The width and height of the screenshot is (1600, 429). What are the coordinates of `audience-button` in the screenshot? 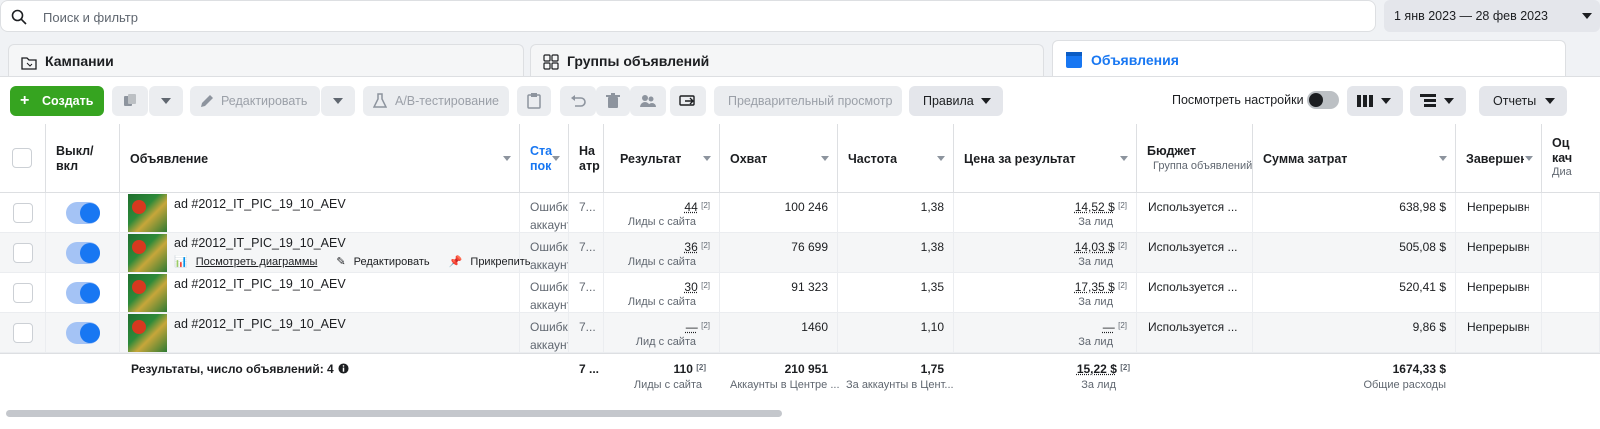 It's located at (648, 101).